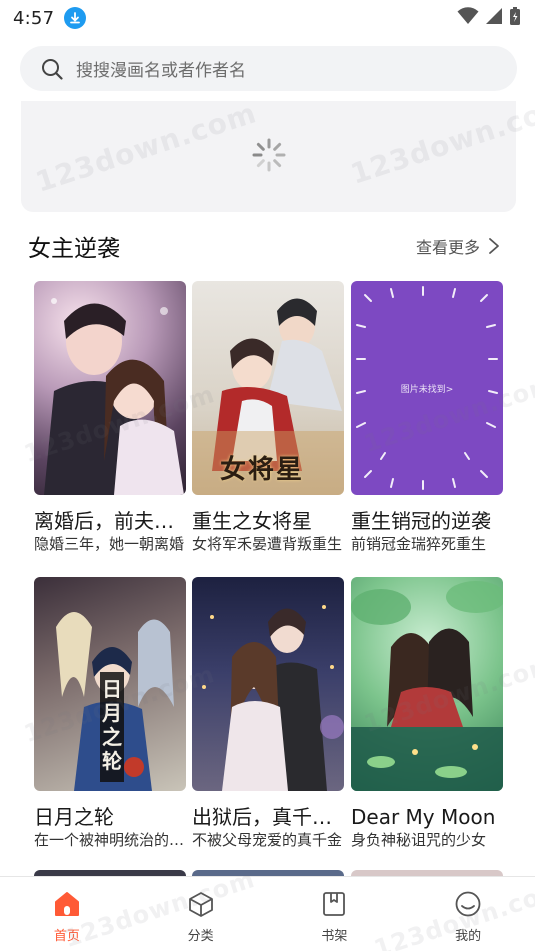  What do you see at coordinates (334, 904) in the screenshot?
I see `bookshelf-icon` at bounding box center [334, 904].